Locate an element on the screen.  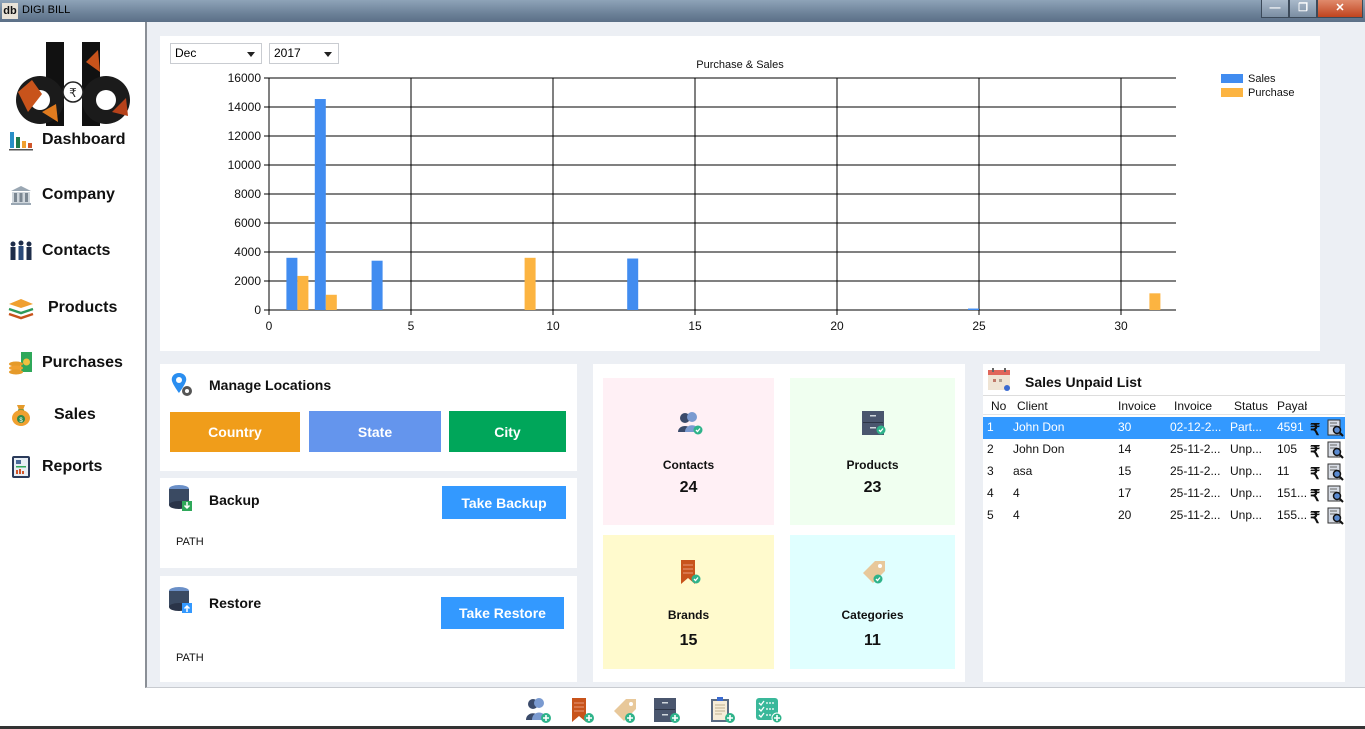
take-backup-button: Take Backup is located at coordinates (504, 502).